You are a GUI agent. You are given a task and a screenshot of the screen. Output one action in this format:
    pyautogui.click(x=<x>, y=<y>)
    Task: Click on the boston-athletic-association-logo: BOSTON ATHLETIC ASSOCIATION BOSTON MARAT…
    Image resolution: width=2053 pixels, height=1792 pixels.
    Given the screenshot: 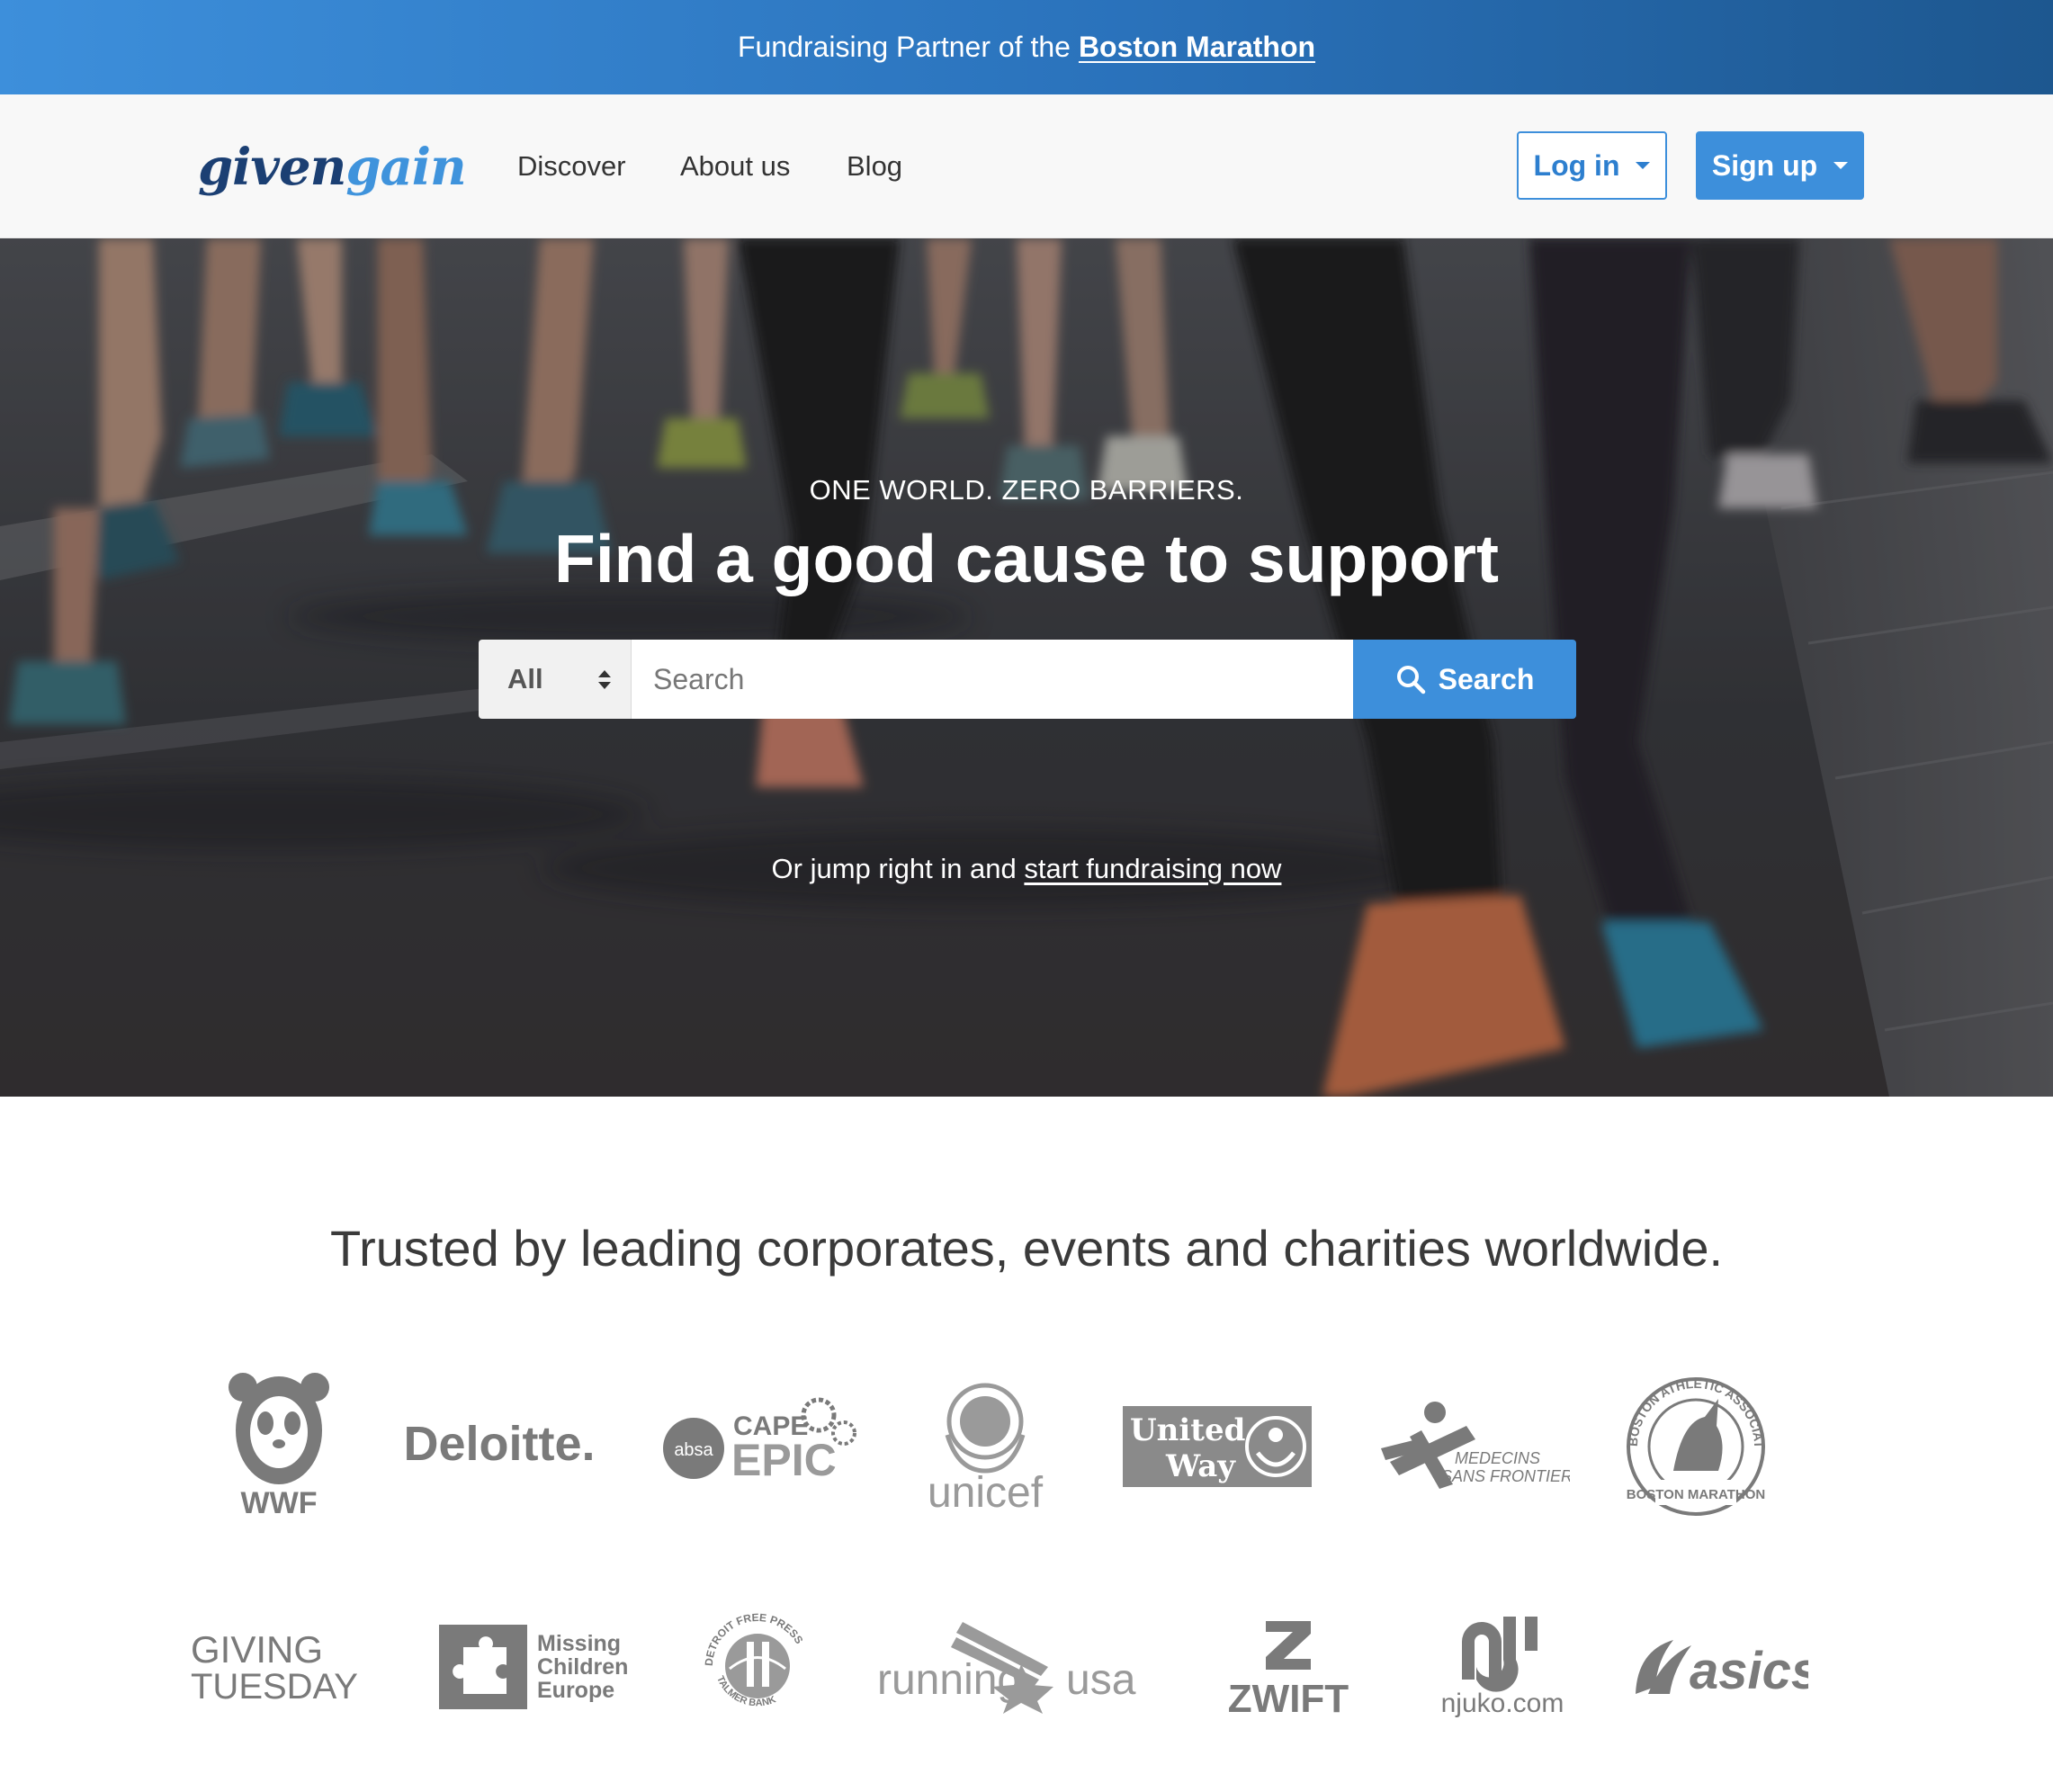 What is the action you would take?
    pyautogui.click(x=1695, y=1446)
    